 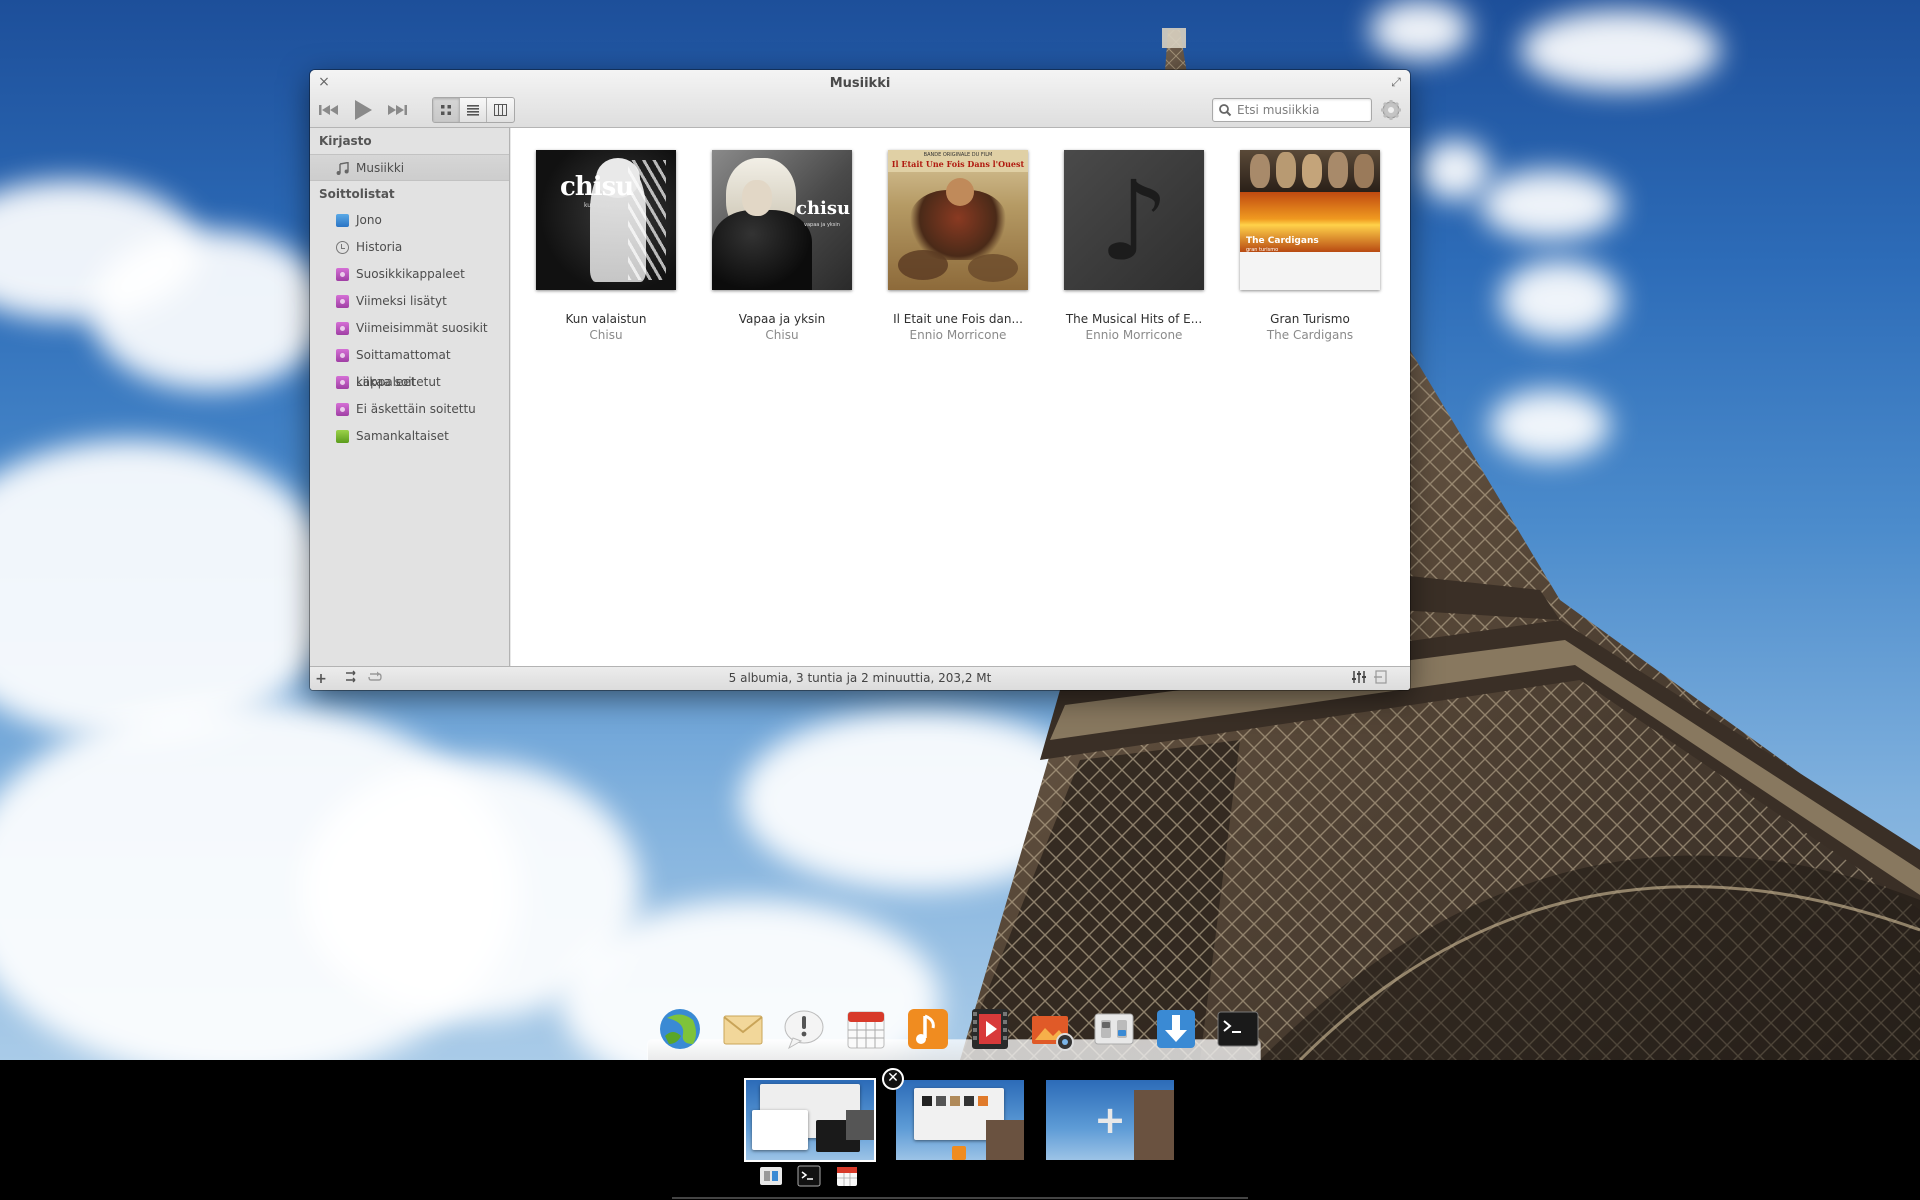 What do you see at coordinates (409, 365) in the screenshot?
I see `sidebar-item-never-played: Soittamattomat kappaleet` at bounding box center [409, 365].